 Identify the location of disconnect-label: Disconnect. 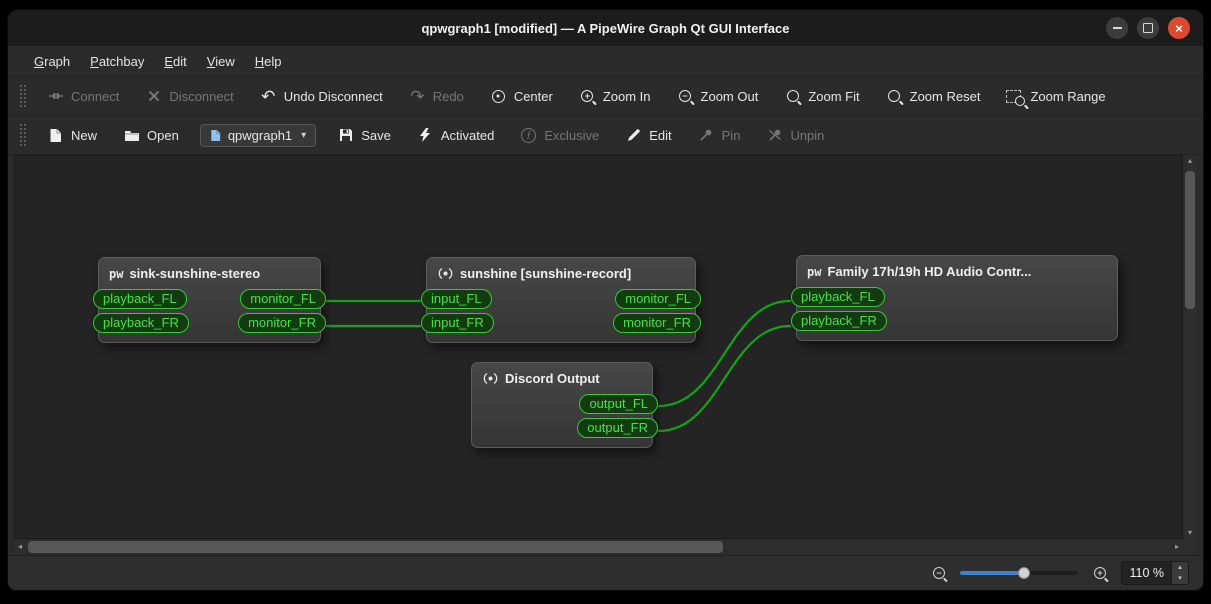
(201, 96).